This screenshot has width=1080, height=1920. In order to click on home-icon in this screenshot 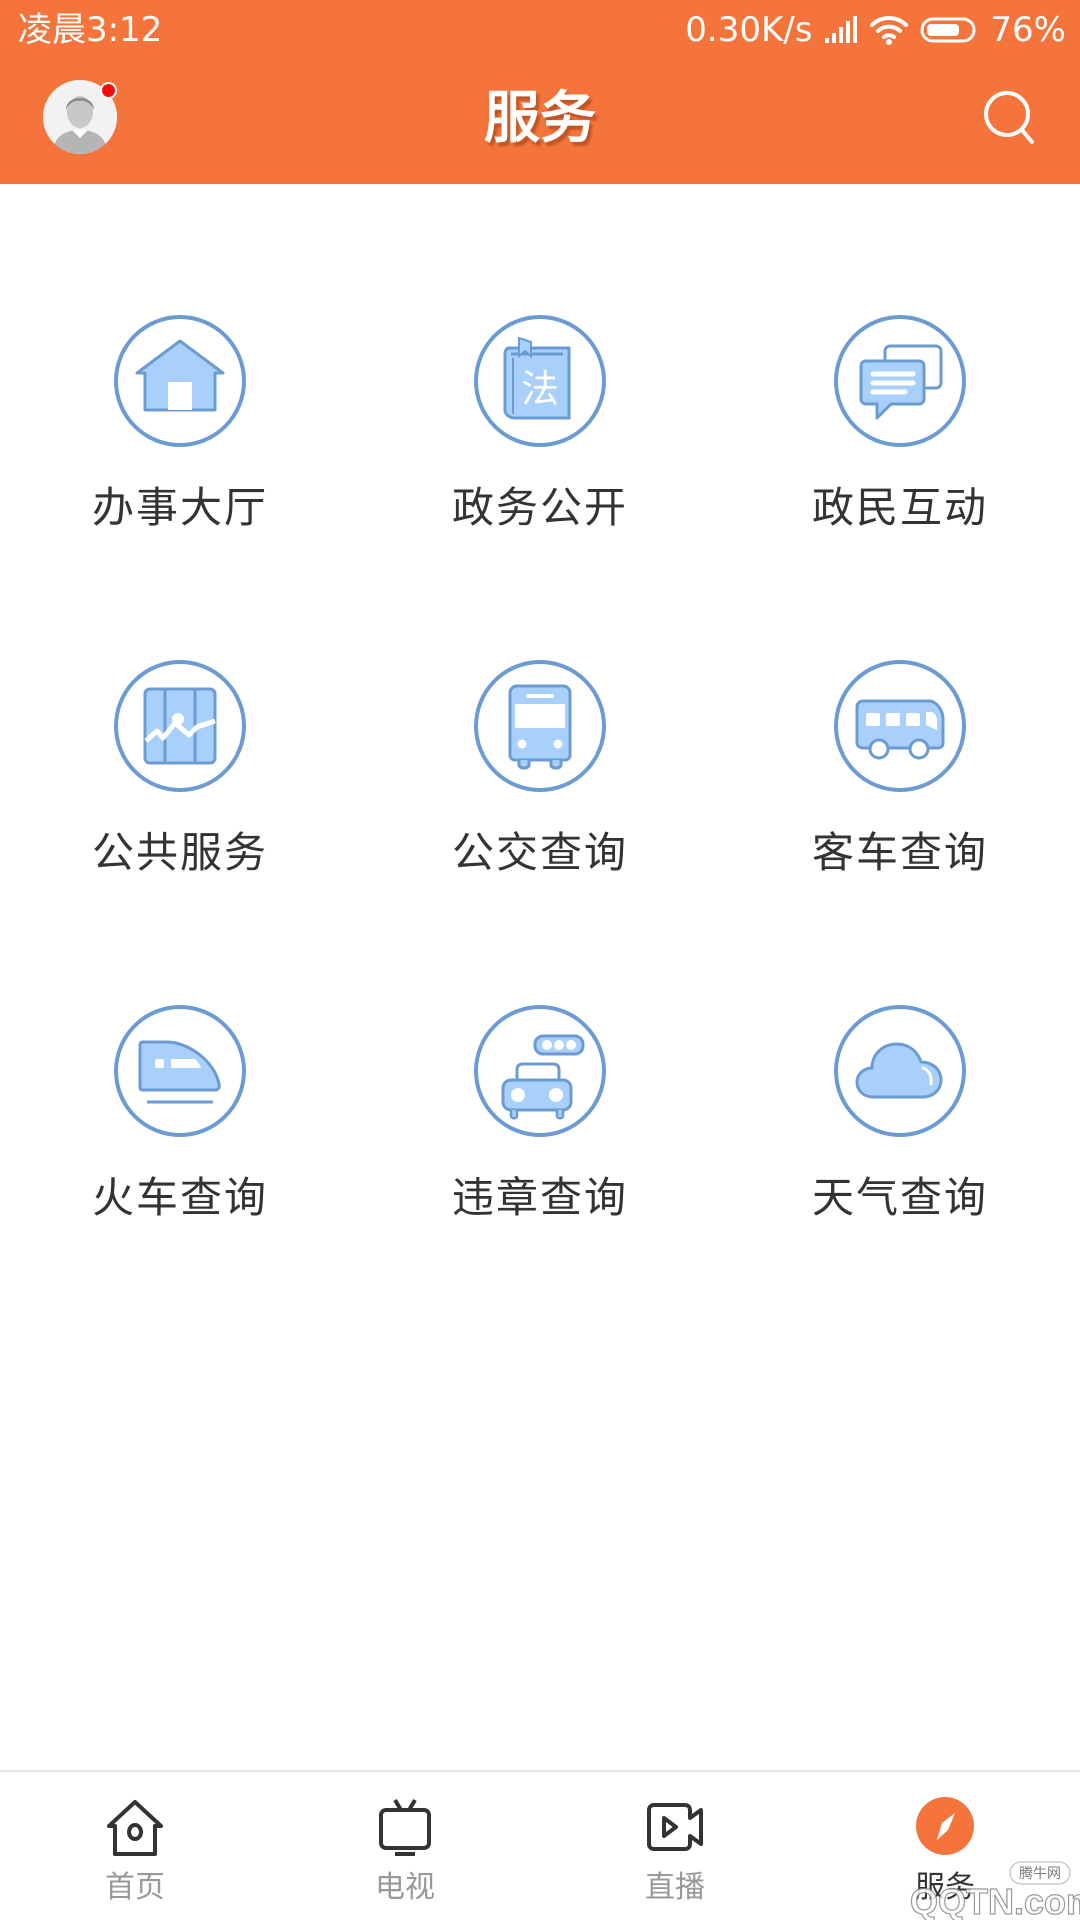, I will do `click(135, 1828)`.